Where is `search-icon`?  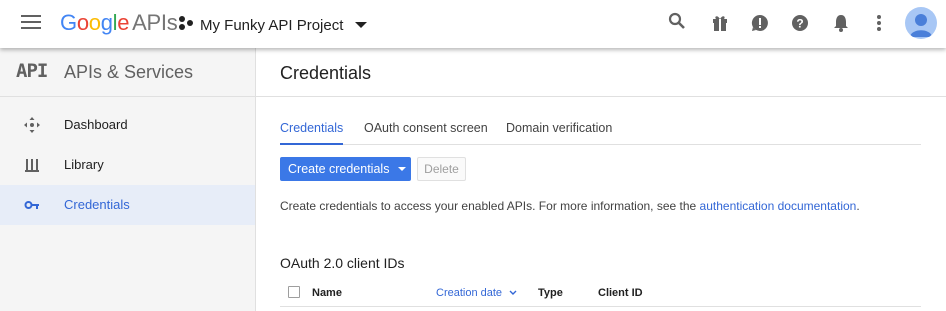
search-icon is located at coordinates (677, 24).